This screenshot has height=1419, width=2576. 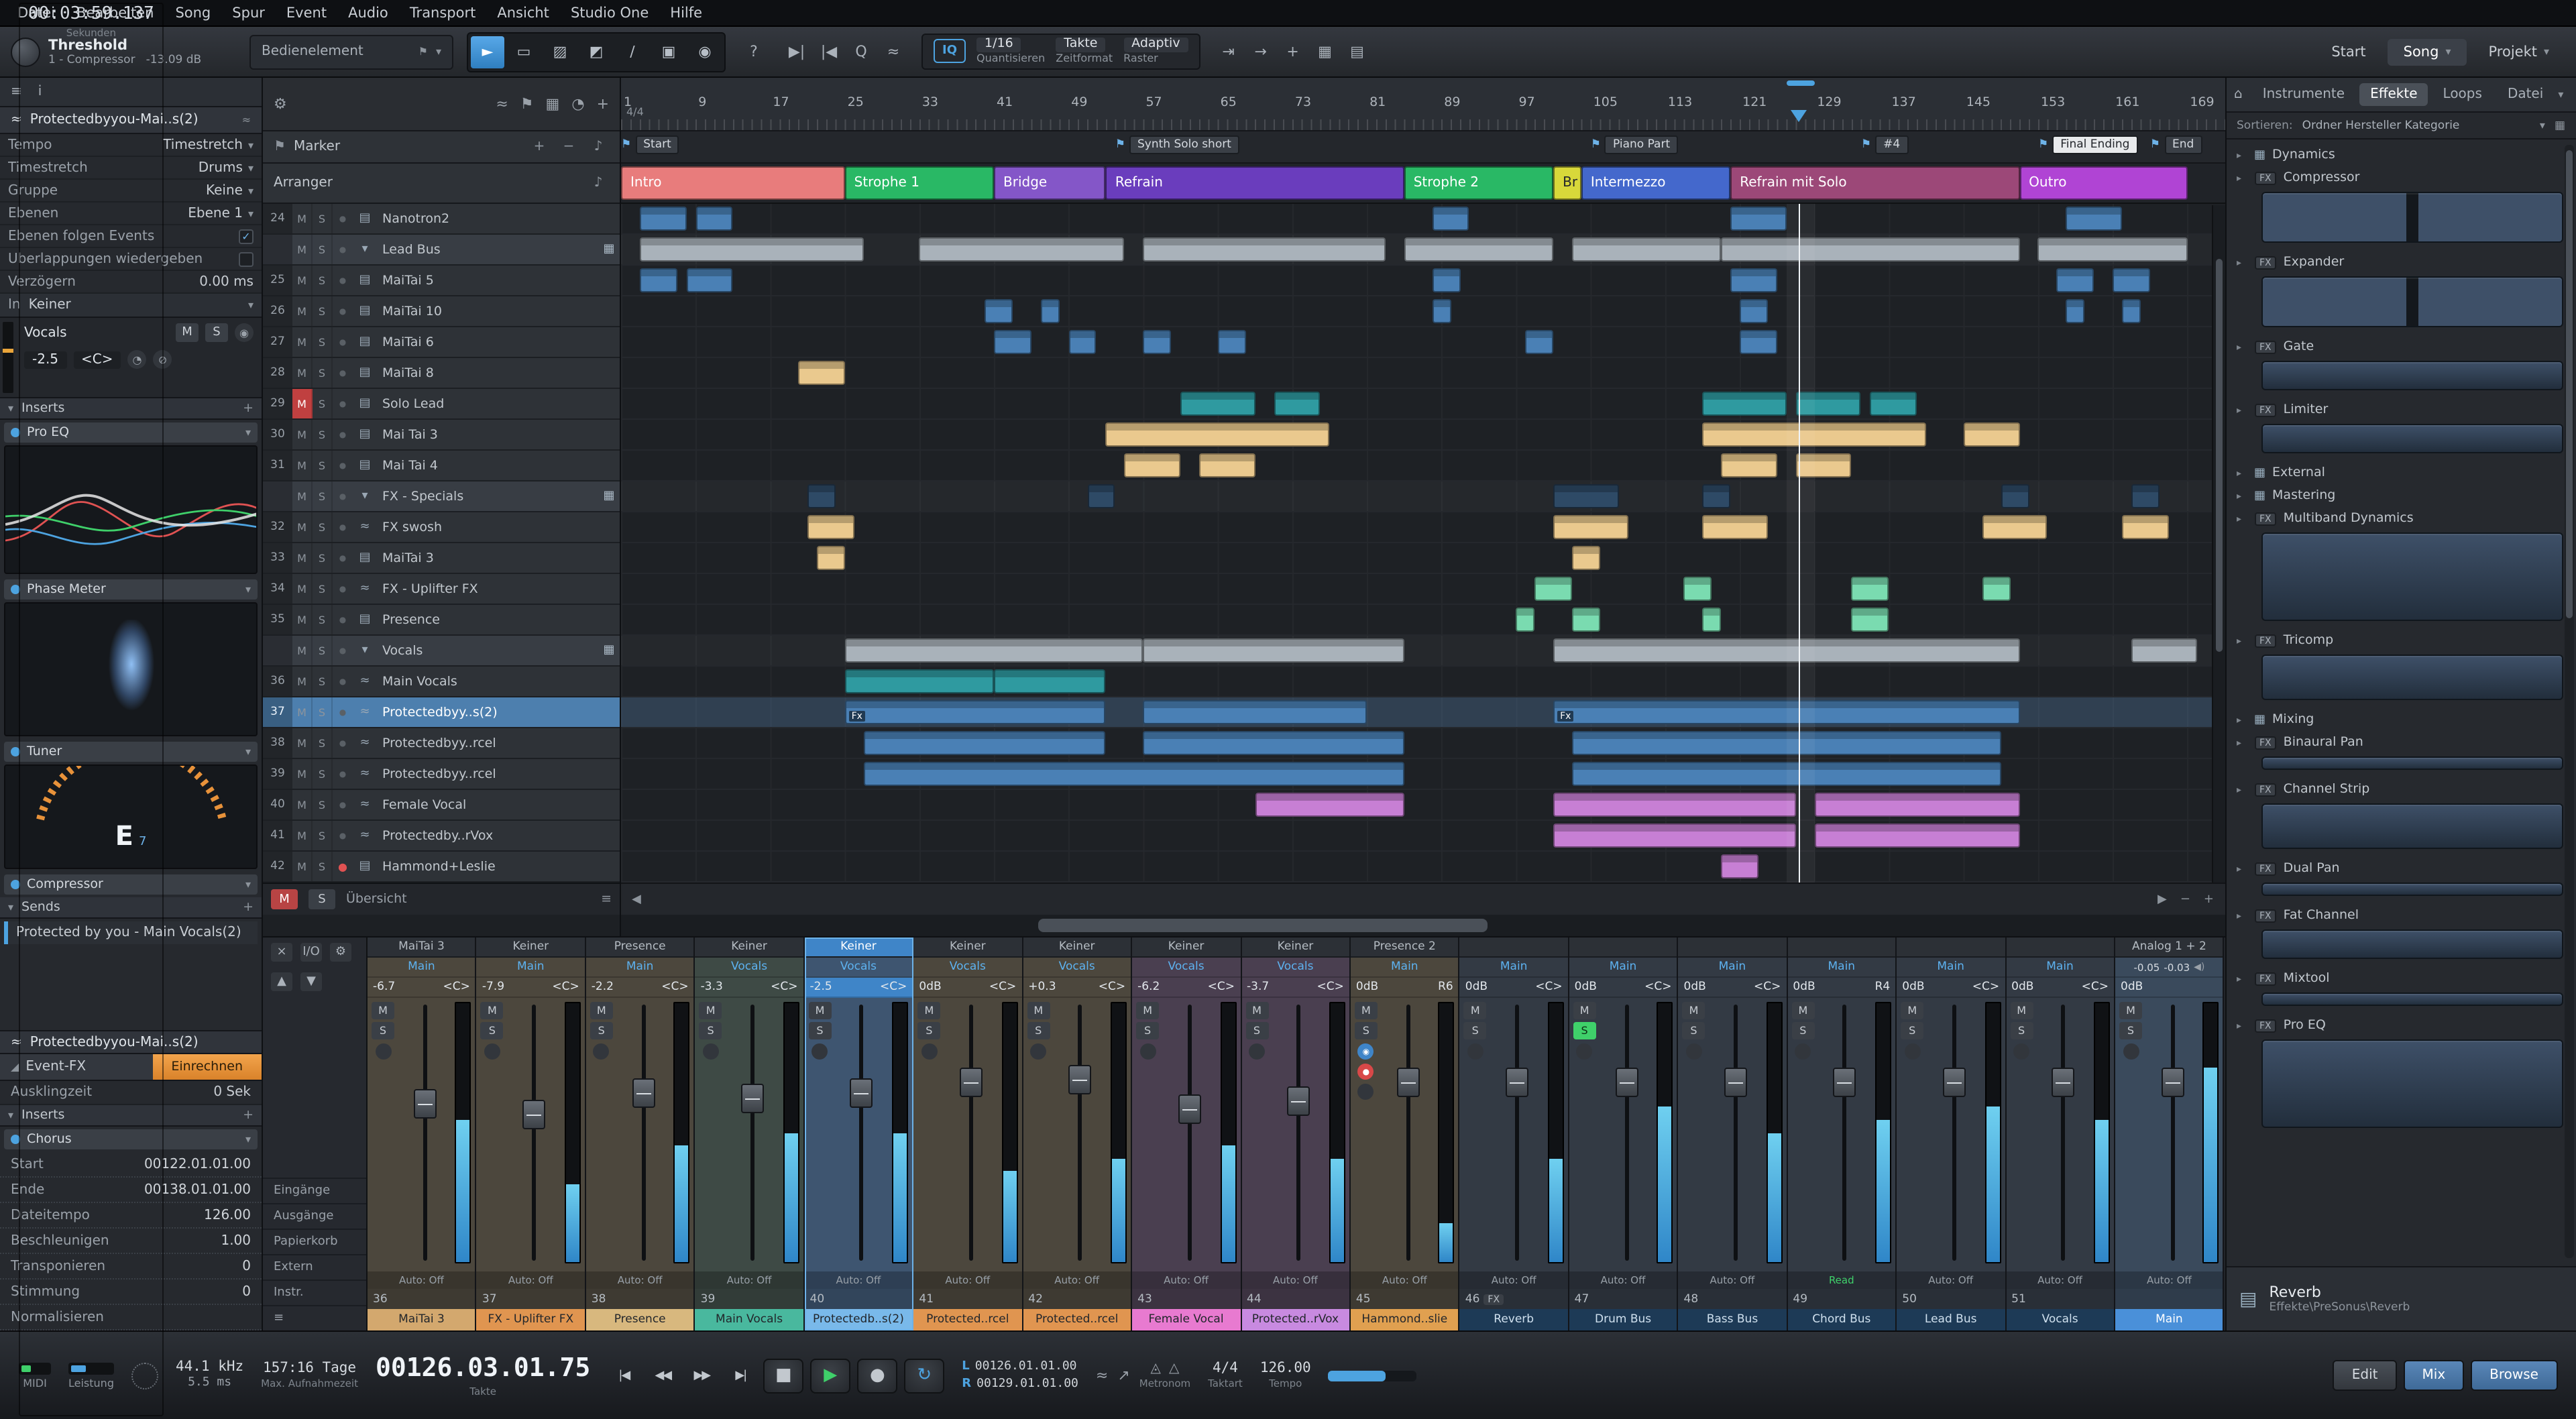 What do you see at coordinates (311, 982) in the screenshot?
I see `expand-down-icon: ▼` at bounding box center [311, 982].